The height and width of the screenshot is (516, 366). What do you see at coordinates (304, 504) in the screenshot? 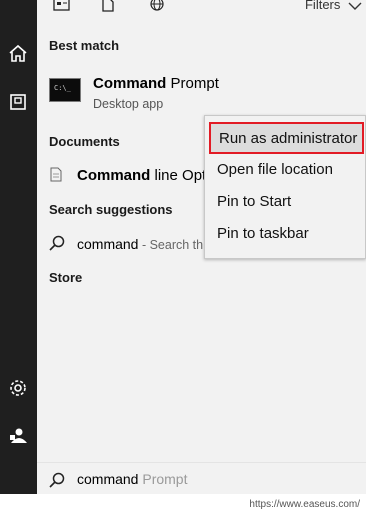
I see `watermark-url: https://www.easeus.com/` at bounding box center [304, 504].